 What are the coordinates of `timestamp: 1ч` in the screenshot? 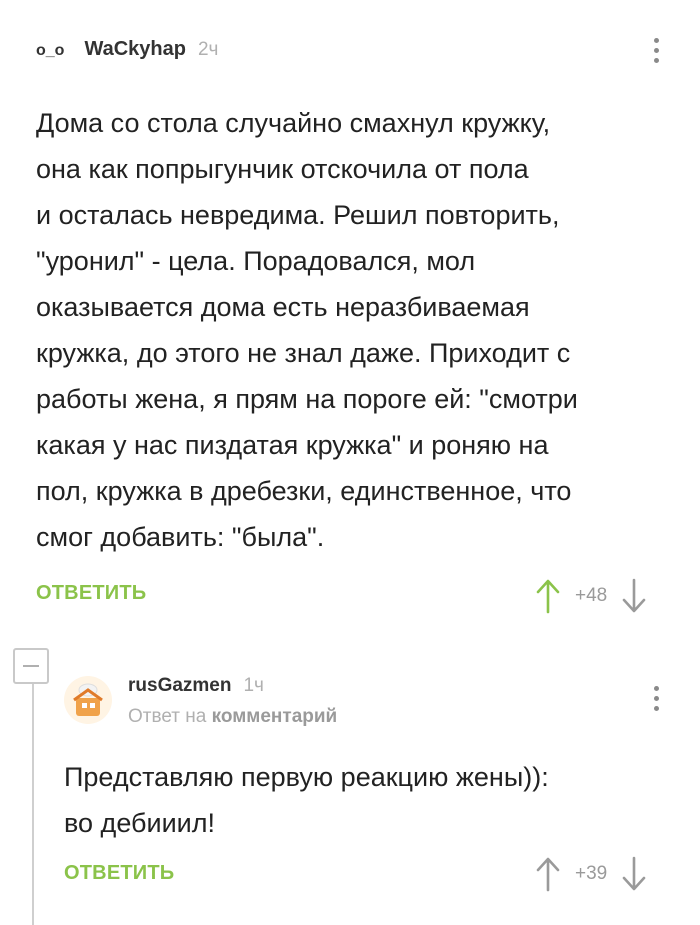 It's located at (253, 685).